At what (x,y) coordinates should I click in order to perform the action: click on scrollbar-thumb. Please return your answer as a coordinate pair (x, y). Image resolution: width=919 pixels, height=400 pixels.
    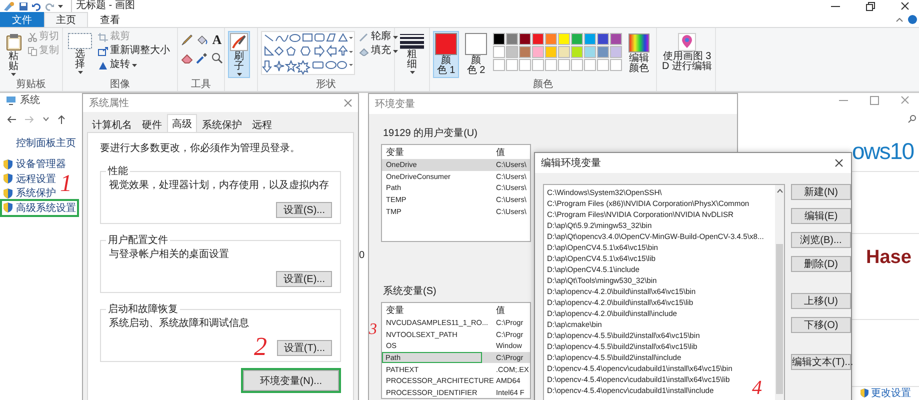
    Looking at the image, I should click on (779, 319).